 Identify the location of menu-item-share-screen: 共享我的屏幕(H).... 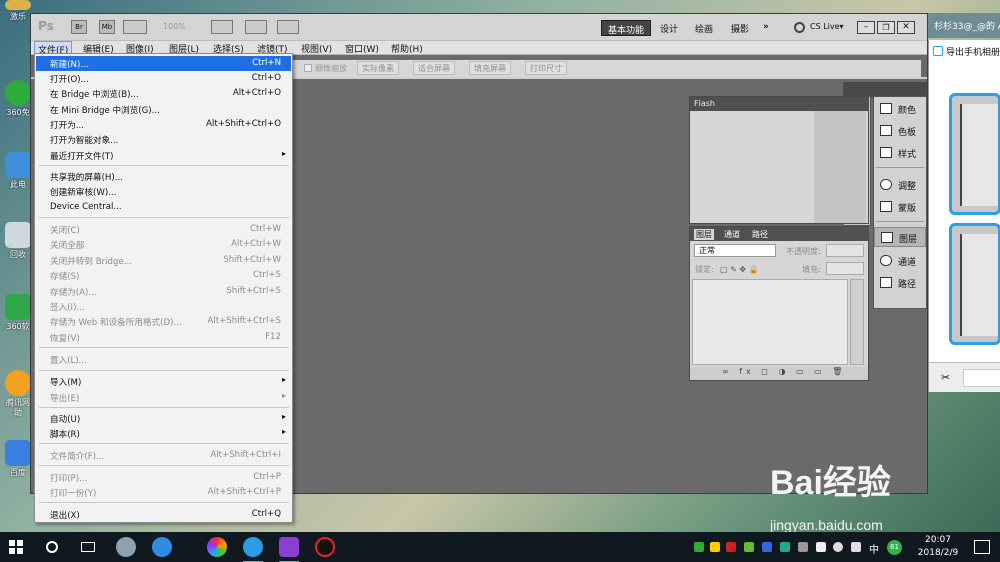
(163, 176).